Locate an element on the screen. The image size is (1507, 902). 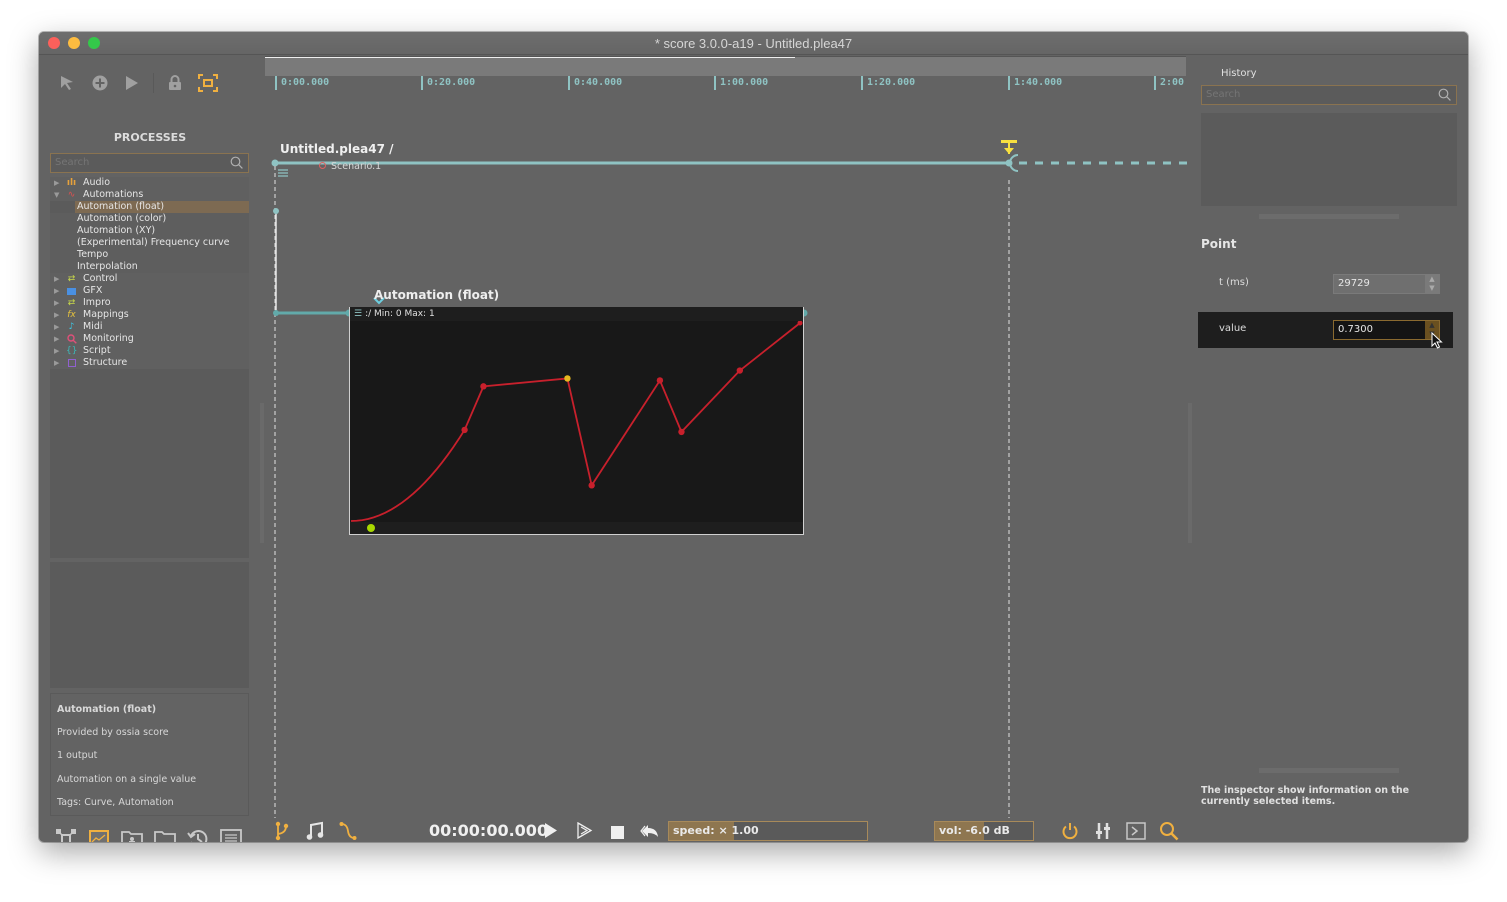
list-icon is located at coordinates (231, 835).